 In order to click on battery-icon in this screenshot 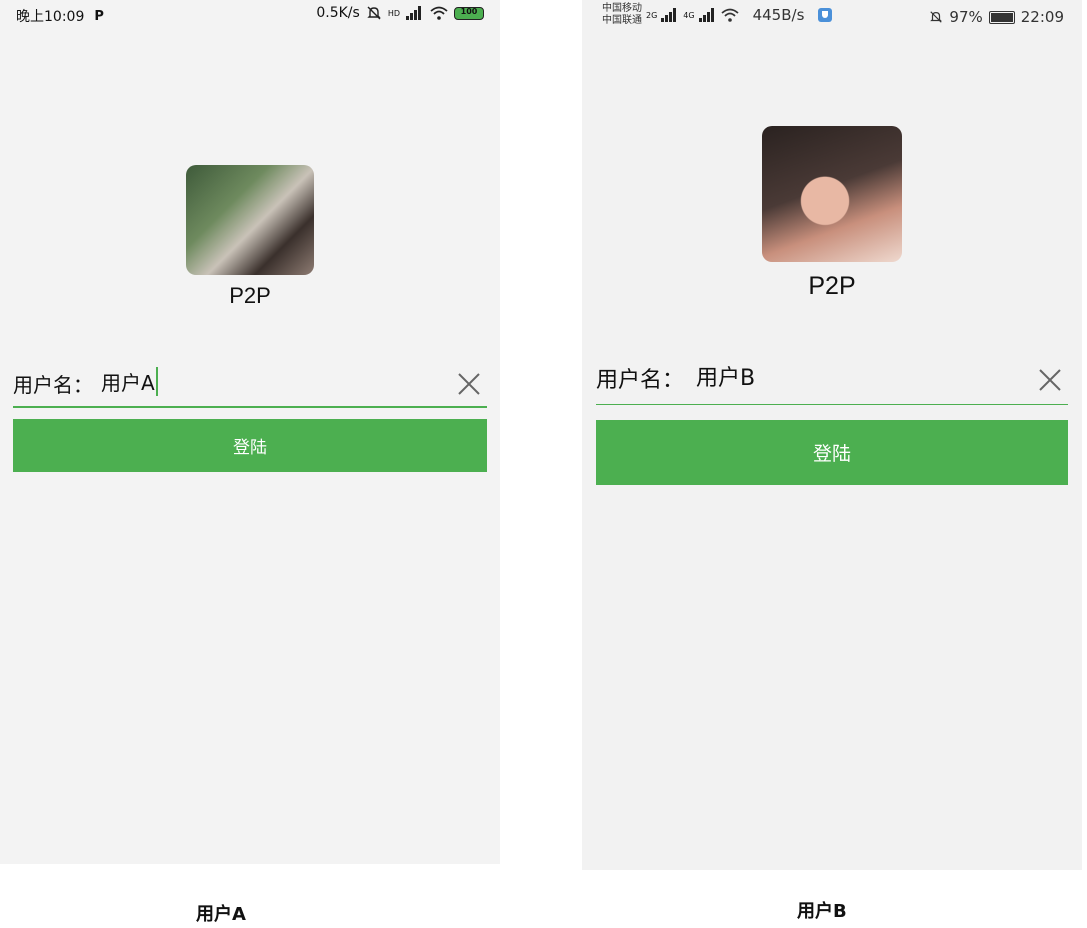, I will do `click(1001, 17)`.